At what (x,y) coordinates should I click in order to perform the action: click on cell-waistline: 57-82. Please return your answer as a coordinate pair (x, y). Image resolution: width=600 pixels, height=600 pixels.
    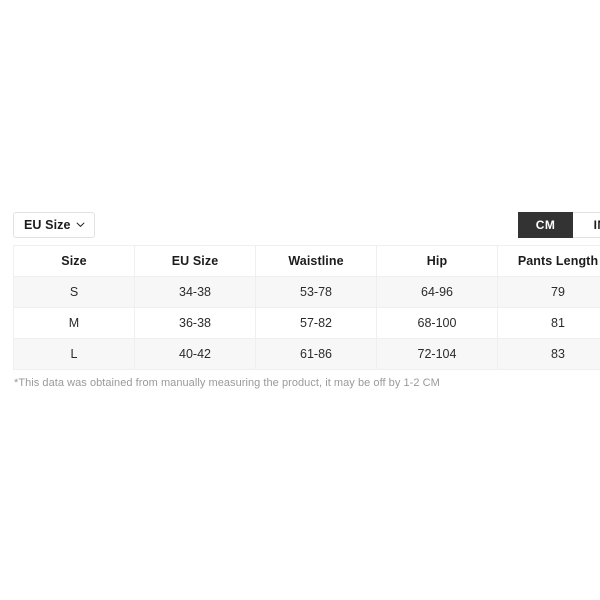
    Looking at the image, I should click on (316, 323).